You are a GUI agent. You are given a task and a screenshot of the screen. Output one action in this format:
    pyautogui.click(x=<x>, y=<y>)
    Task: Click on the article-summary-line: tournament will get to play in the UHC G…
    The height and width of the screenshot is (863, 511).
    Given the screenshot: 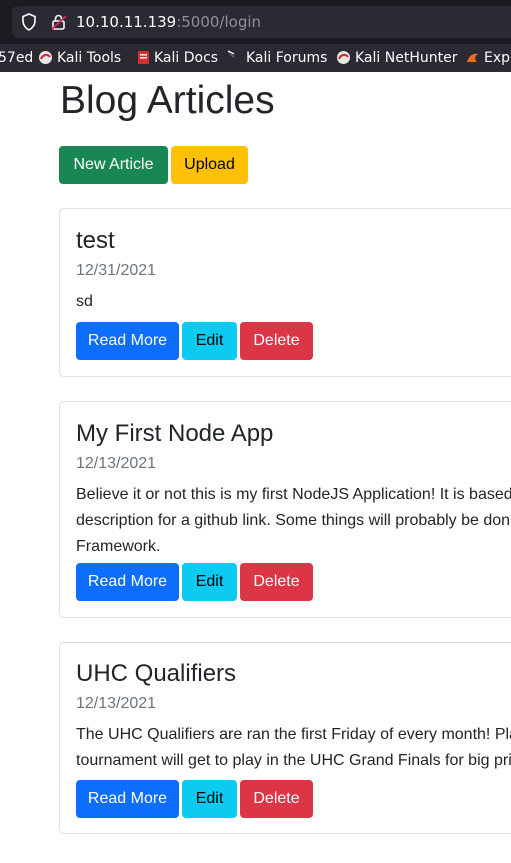 What is the action you would take?
    pyautogui.click(x=293, y=760)
    